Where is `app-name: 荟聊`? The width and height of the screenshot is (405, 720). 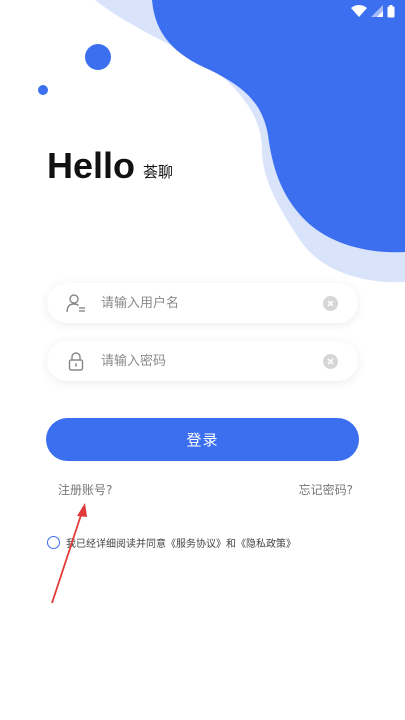 app-name: 荟聊 is located at coordinates (158, 172).